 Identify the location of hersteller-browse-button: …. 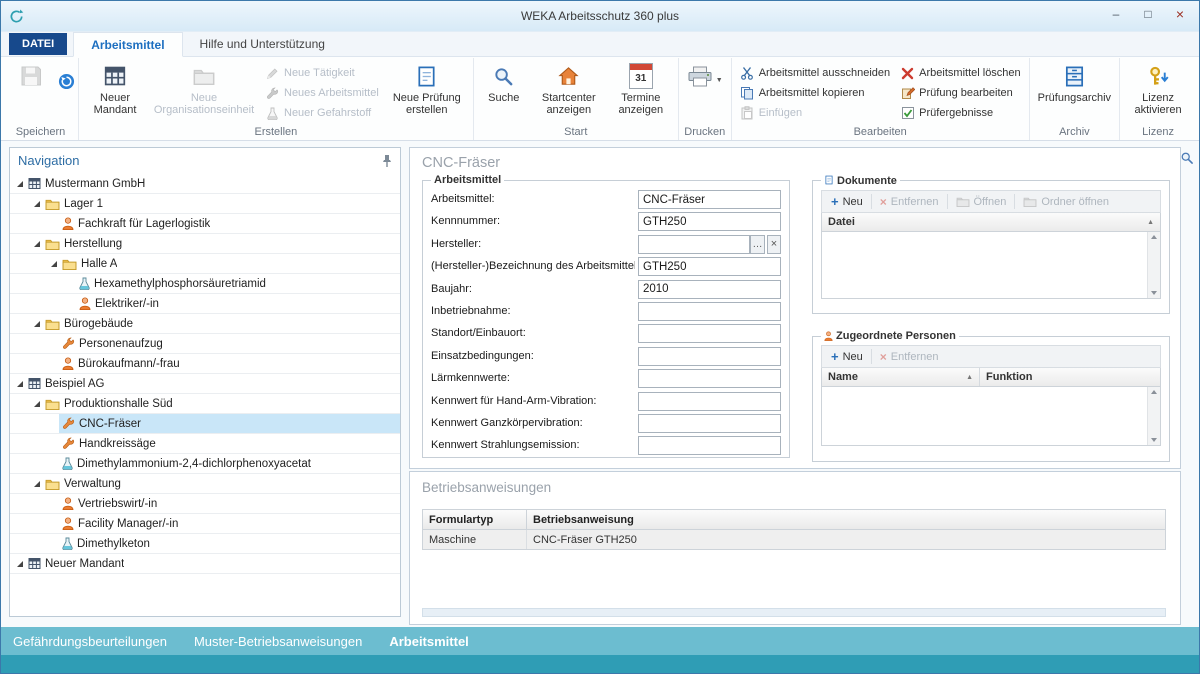
(757, 244).